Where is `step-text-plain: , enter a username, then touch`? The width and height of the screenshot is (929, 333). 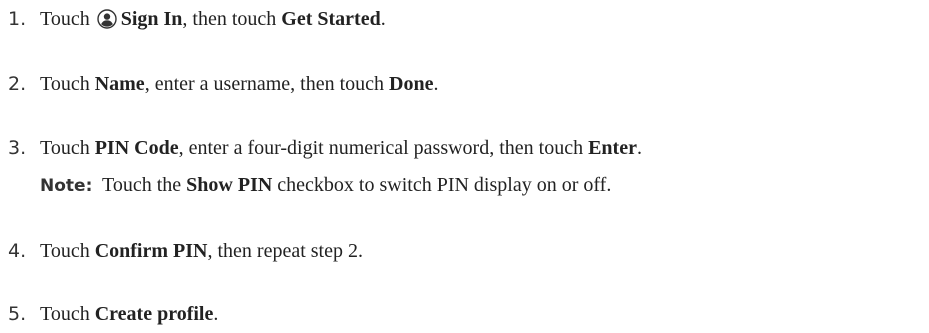
step-text-plain: , enter a username, then touch is located at coordinates (264, 84).